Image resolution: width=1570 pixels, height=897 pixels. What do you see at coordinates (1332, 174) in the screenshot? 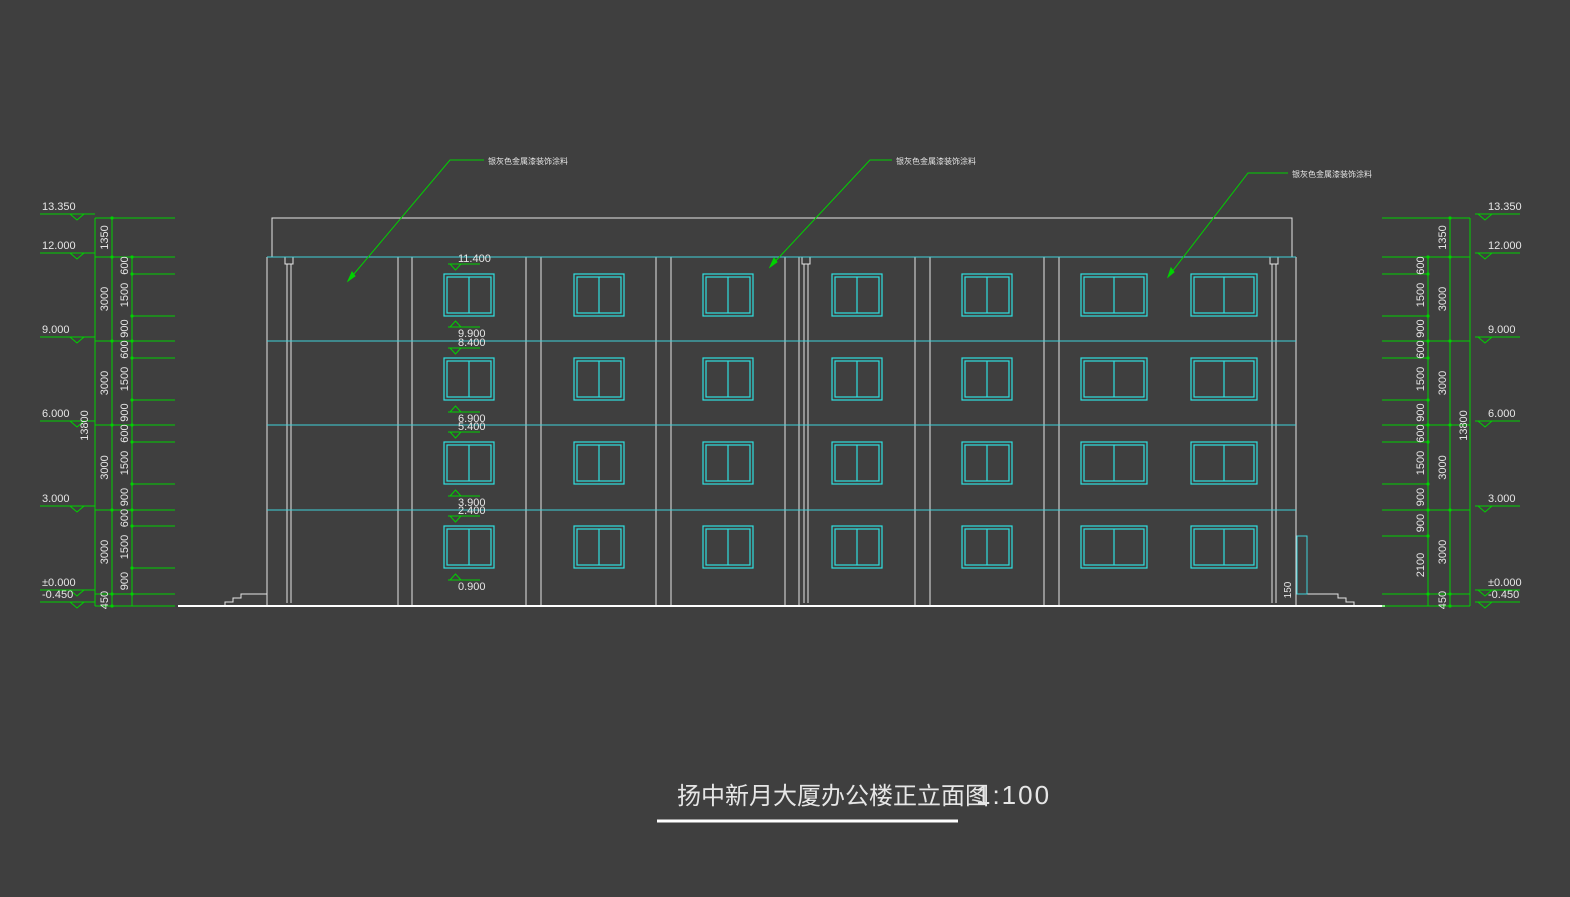
I see `callout-label-3: 银灰色金属漆装饰涂料` at bounding box center [1332, 174].